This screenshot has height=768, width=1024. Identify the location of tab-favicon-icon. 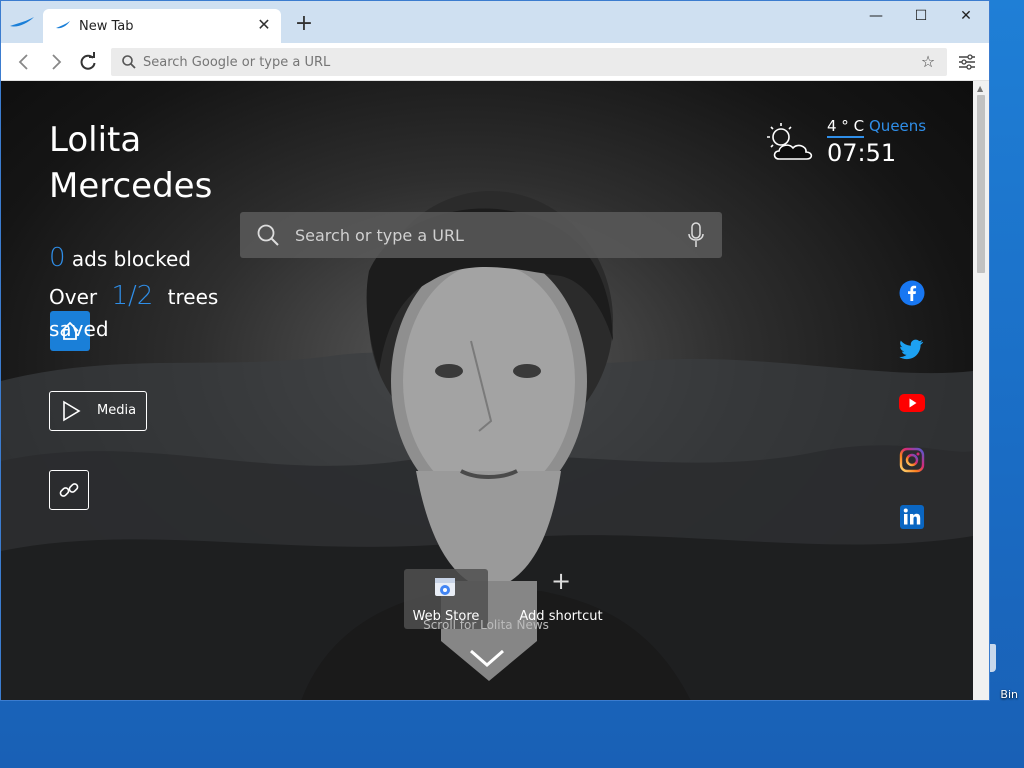
(63, 25).